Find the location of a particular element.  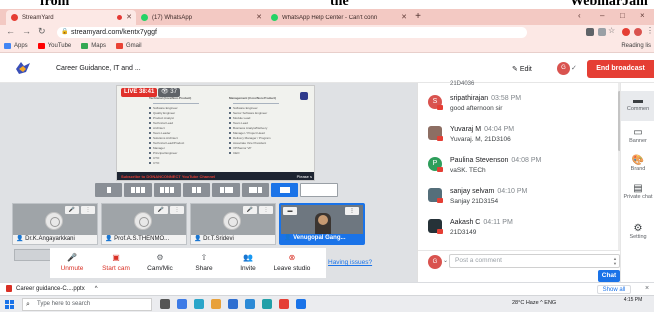

minimize-icon: – is located at coordinates (602, 15).